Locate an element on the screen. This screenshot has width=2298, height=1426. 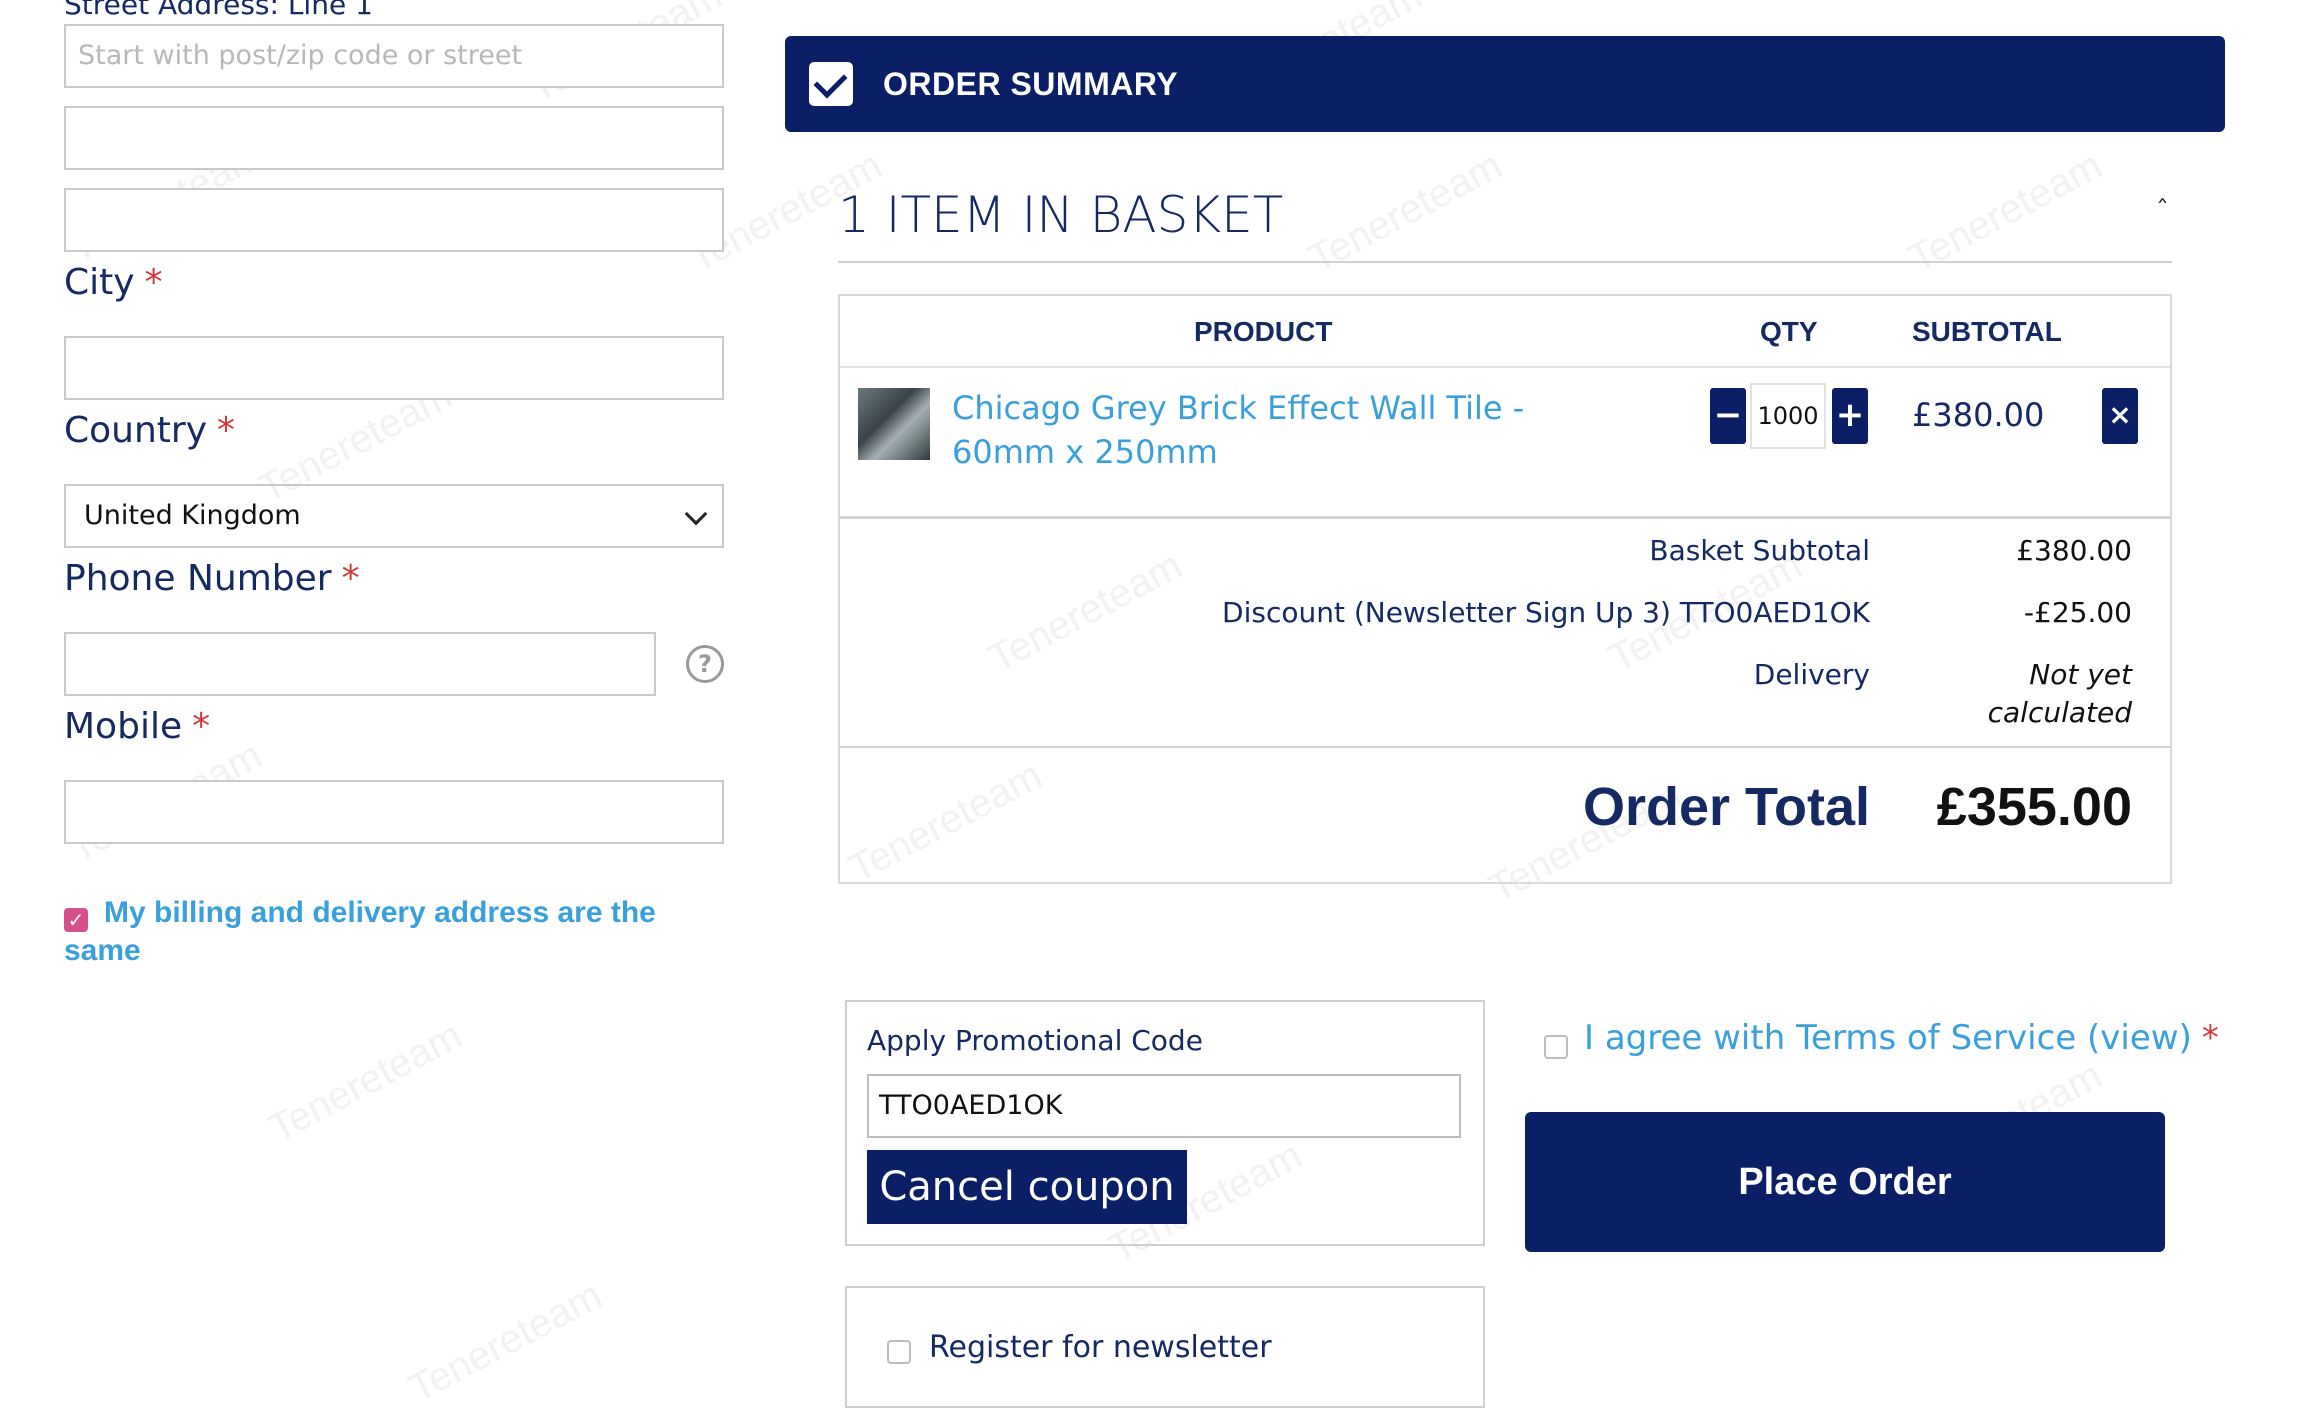
street-line3-input is located at coordinates (394, 220).